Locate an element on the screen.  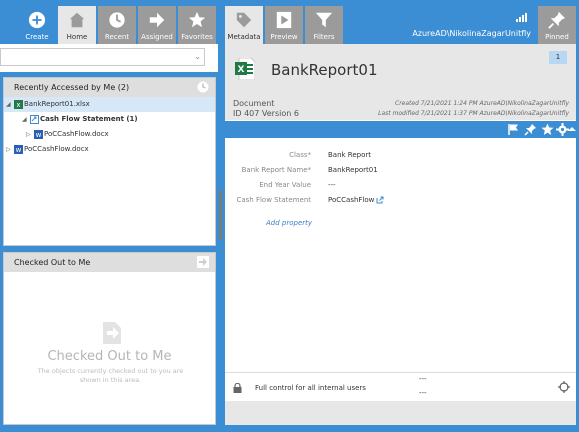
flag-icon is located at coordinates (513, 129).